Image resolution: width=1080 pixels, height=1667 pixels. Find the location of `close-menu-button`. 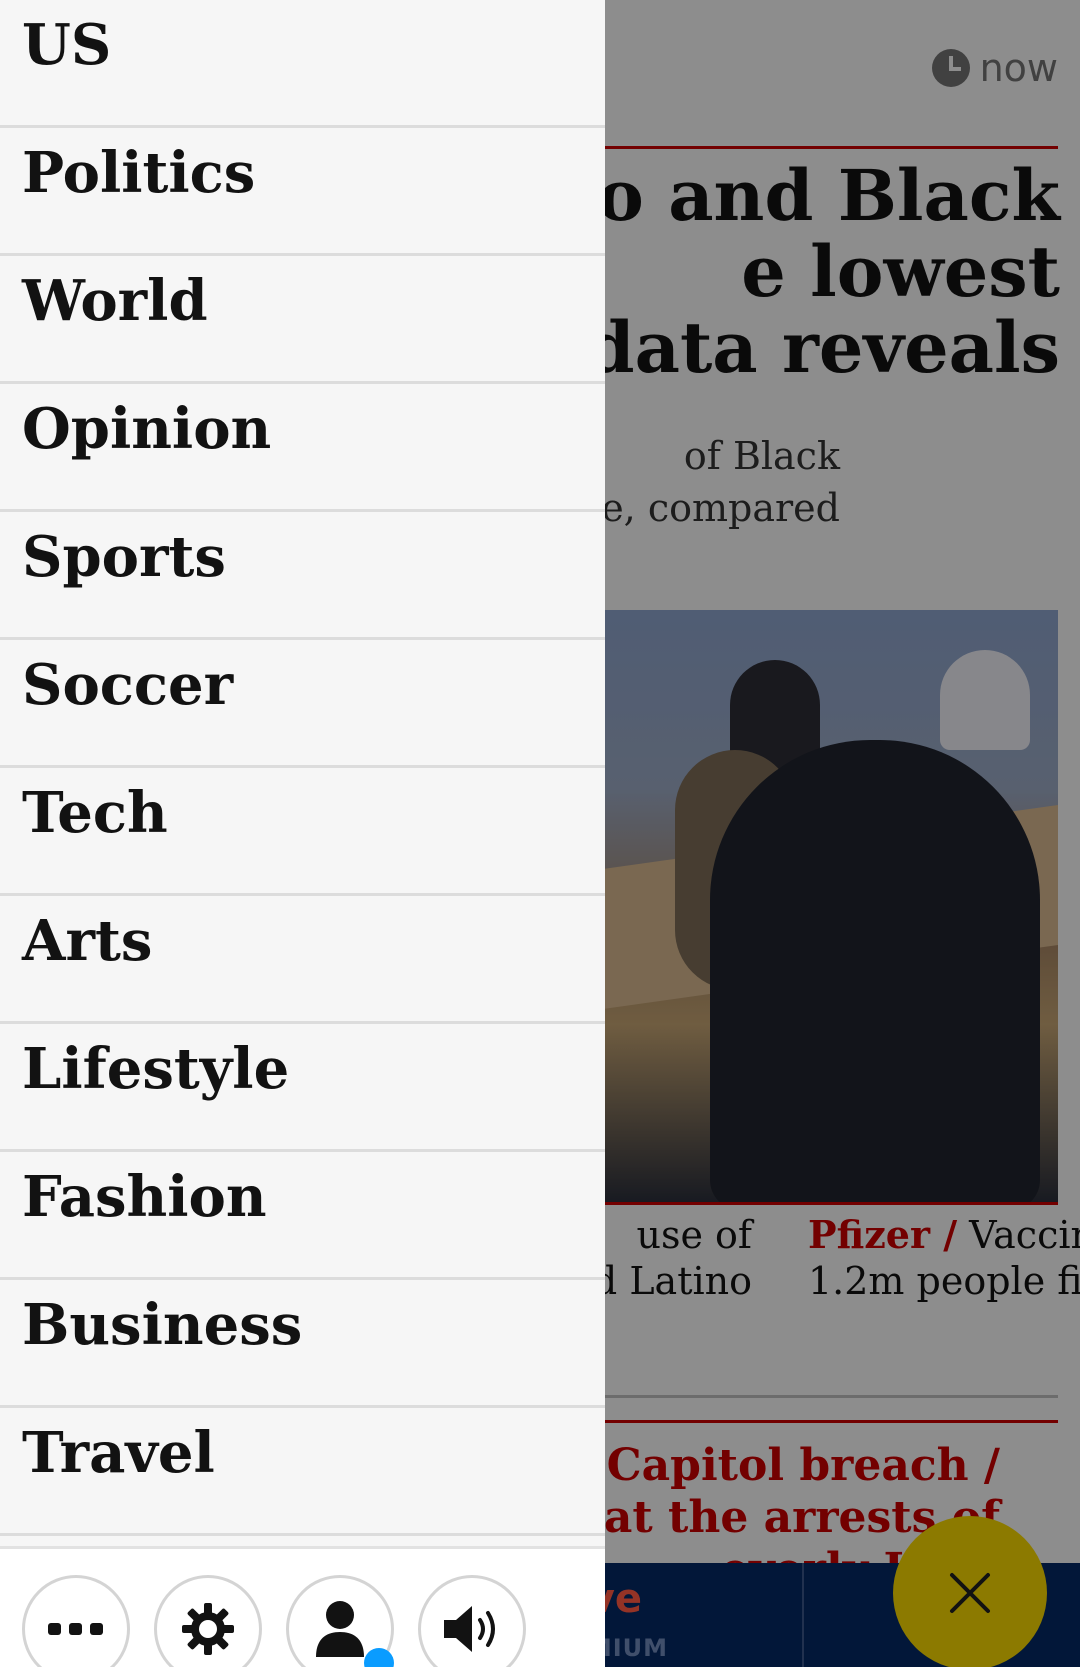

close-menu-button is located at coordinates (970, 1591).